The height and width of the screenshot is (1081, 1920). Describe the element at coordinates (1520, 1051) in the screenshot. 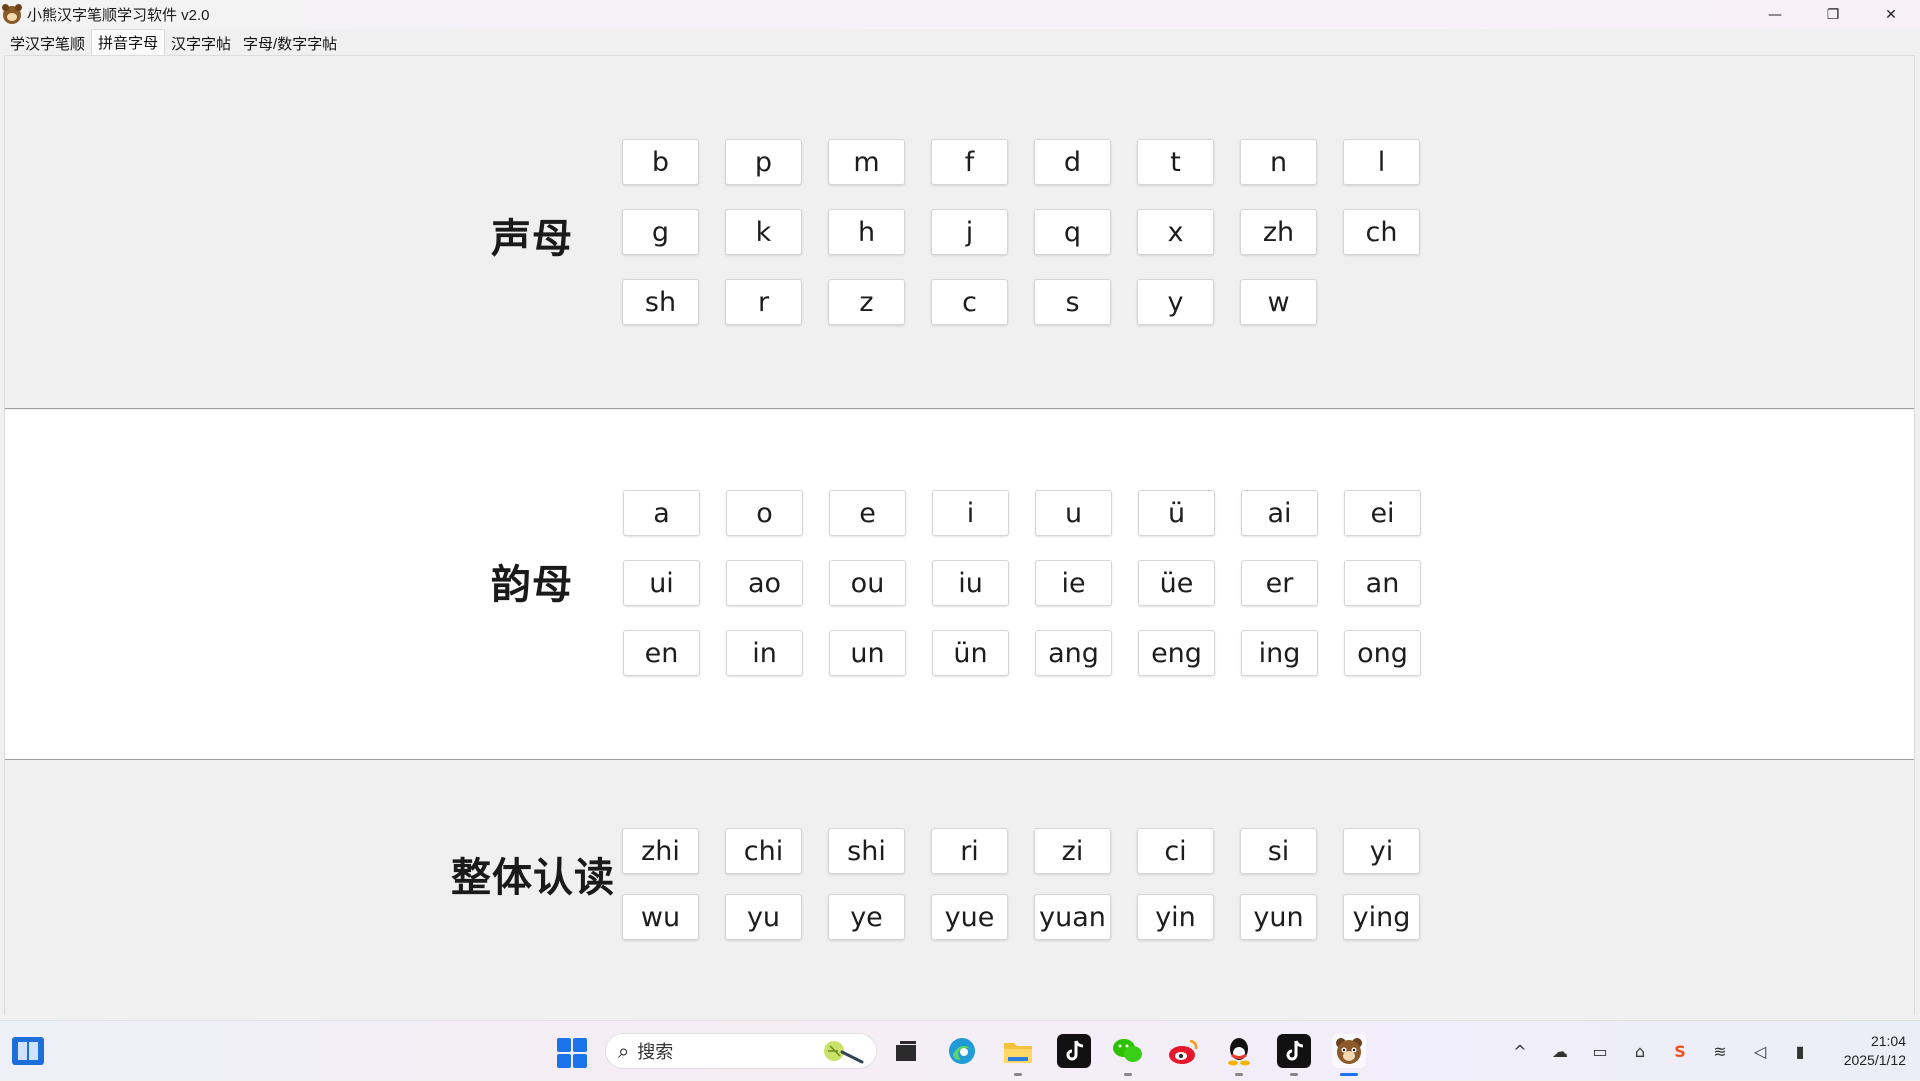

I see `chevron-up-icon: ^` at that location.